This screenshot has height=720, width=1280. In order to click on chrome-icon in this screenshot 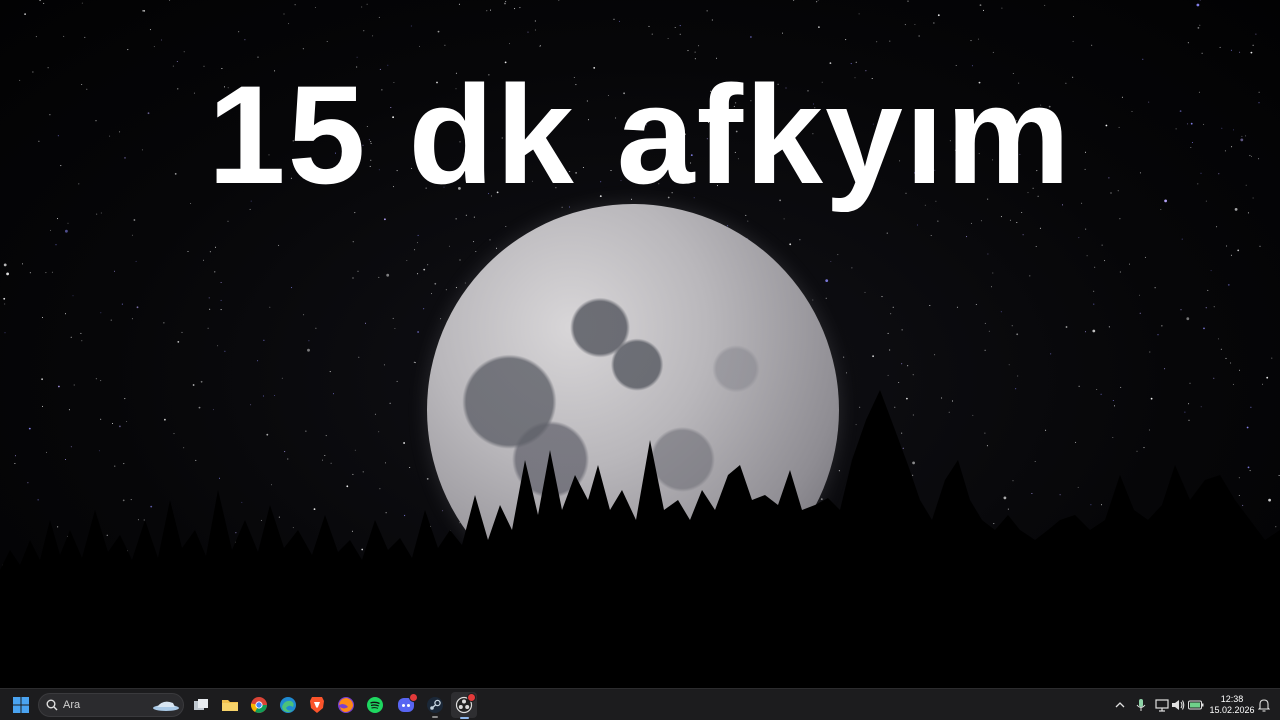, I will do `click(258, 705)`.